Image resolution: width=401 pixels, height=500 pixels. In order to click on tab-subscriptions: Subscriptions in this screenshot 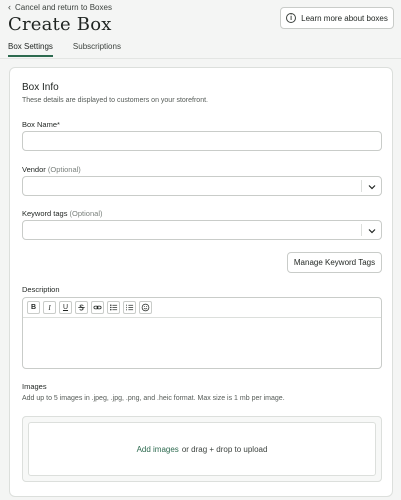, I will do `click(97, 49)`.